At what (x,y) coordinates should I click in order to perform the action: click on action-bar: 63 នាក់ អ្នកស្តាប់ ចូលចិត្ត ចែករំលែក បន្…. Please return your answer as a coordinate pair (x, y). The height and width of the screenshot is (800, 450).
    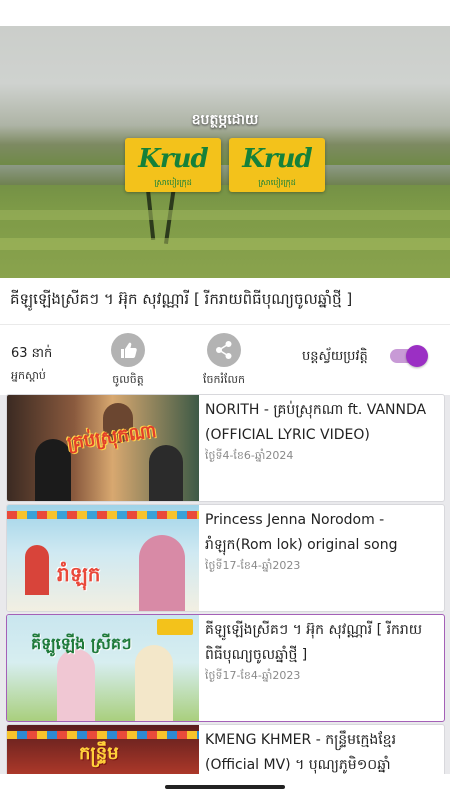
    Looking at the image, I should click on (225, 359).